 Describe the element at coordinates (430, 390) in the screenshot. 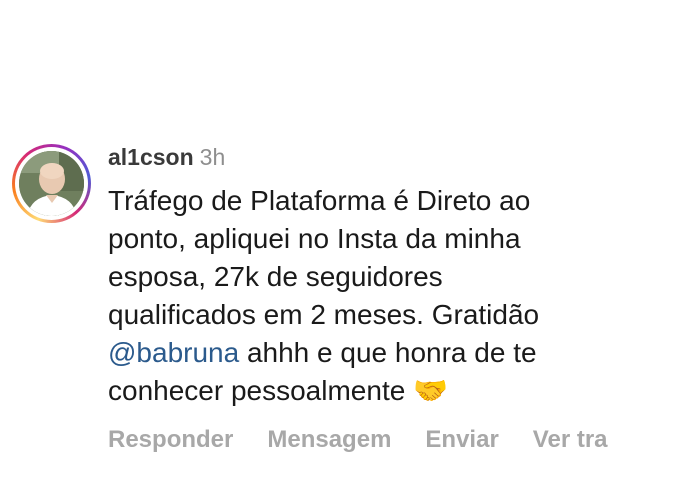

I see `handshake-icon: 🤝` at that location.